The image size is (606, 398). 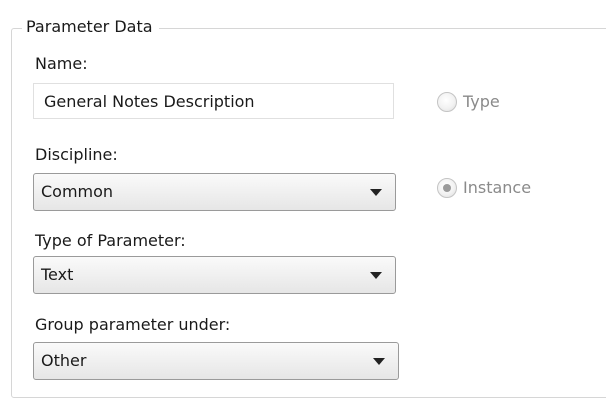 I want to click on name-label: Name:, so click(x=61, y=63).